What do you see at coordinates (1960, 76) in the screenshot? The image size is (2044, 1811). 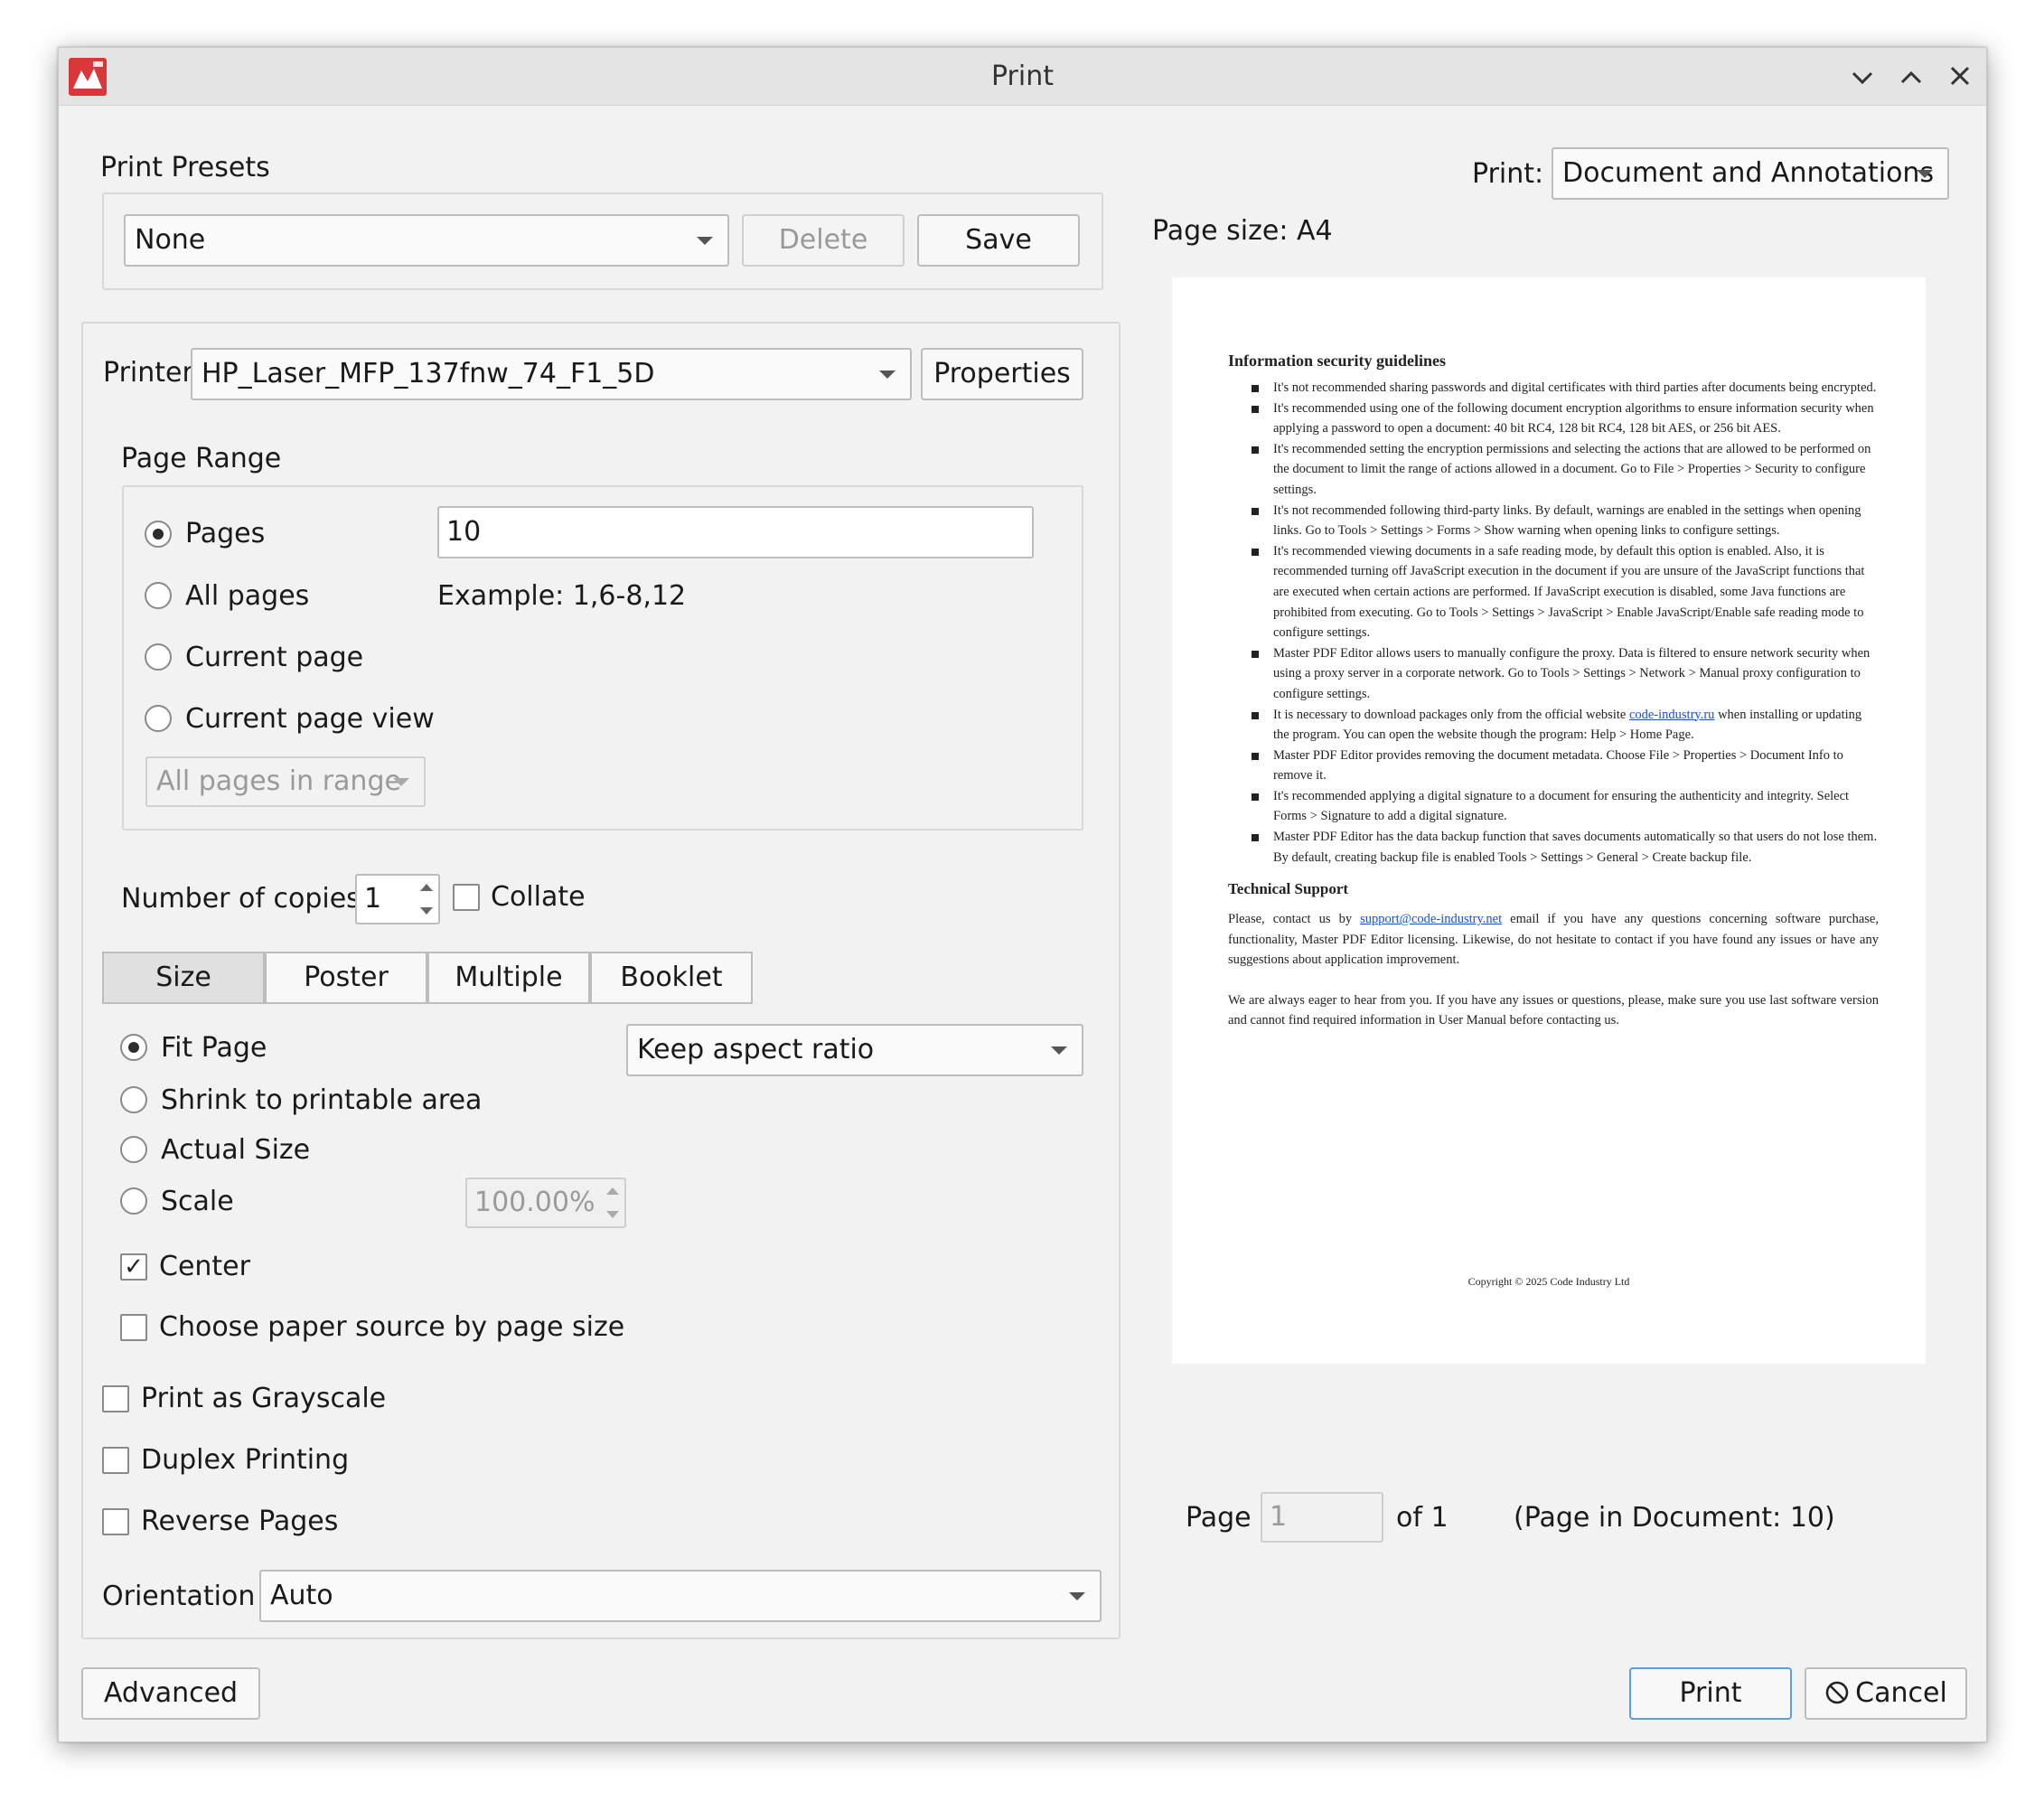 I see `close-icon` at bounding box center [1960, 76].